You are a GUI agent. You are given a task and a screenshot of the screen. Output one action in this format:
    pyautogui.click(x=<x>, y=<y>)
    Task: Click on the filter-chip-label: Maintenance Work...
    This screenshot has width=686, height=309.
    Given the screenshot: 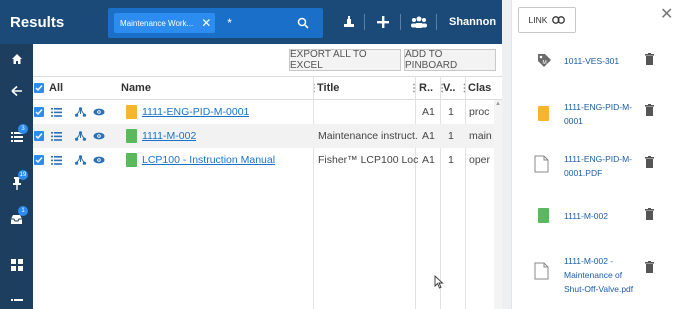 What is the action you would take?
    pyautogui.click(x=157, y=23)
    